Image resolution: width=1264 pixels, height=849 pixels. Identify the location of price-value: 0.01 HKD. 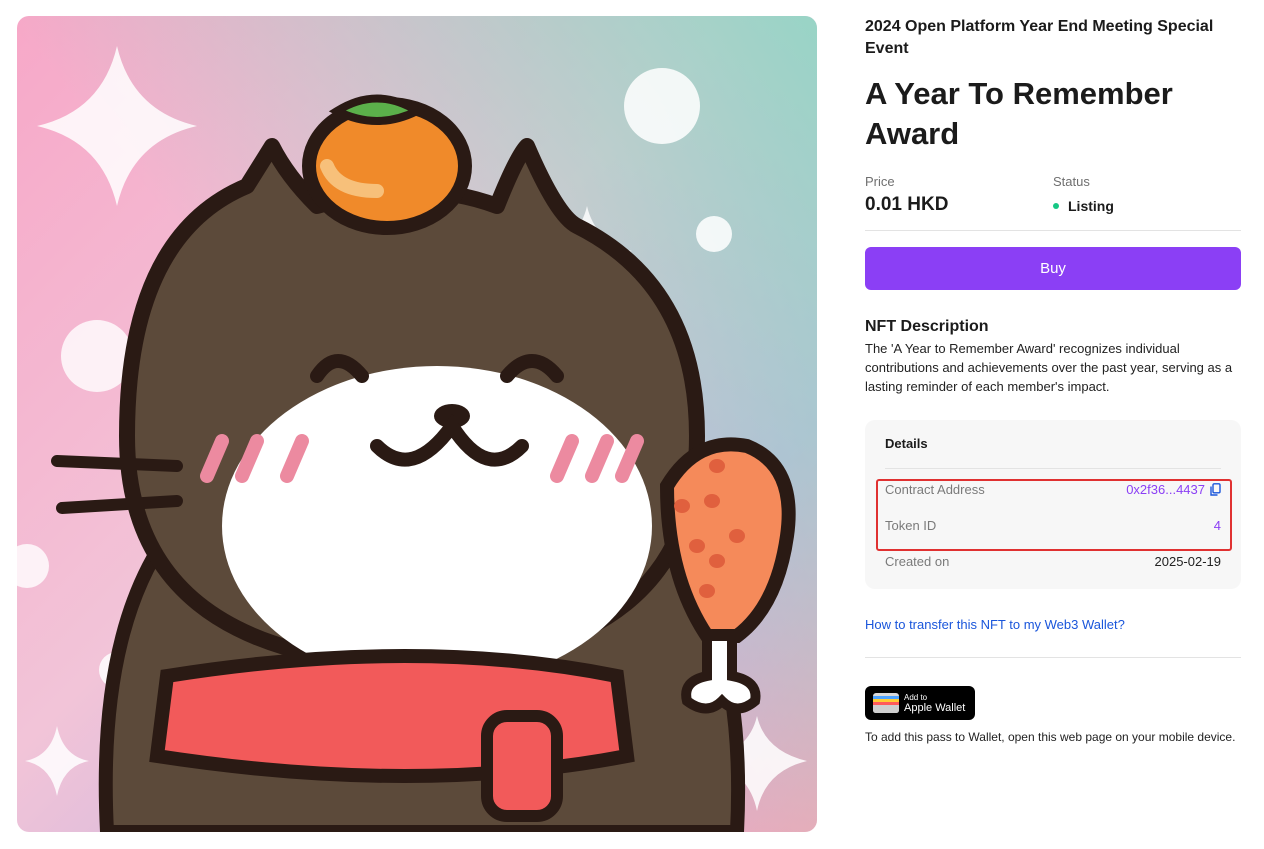
(907, 204).